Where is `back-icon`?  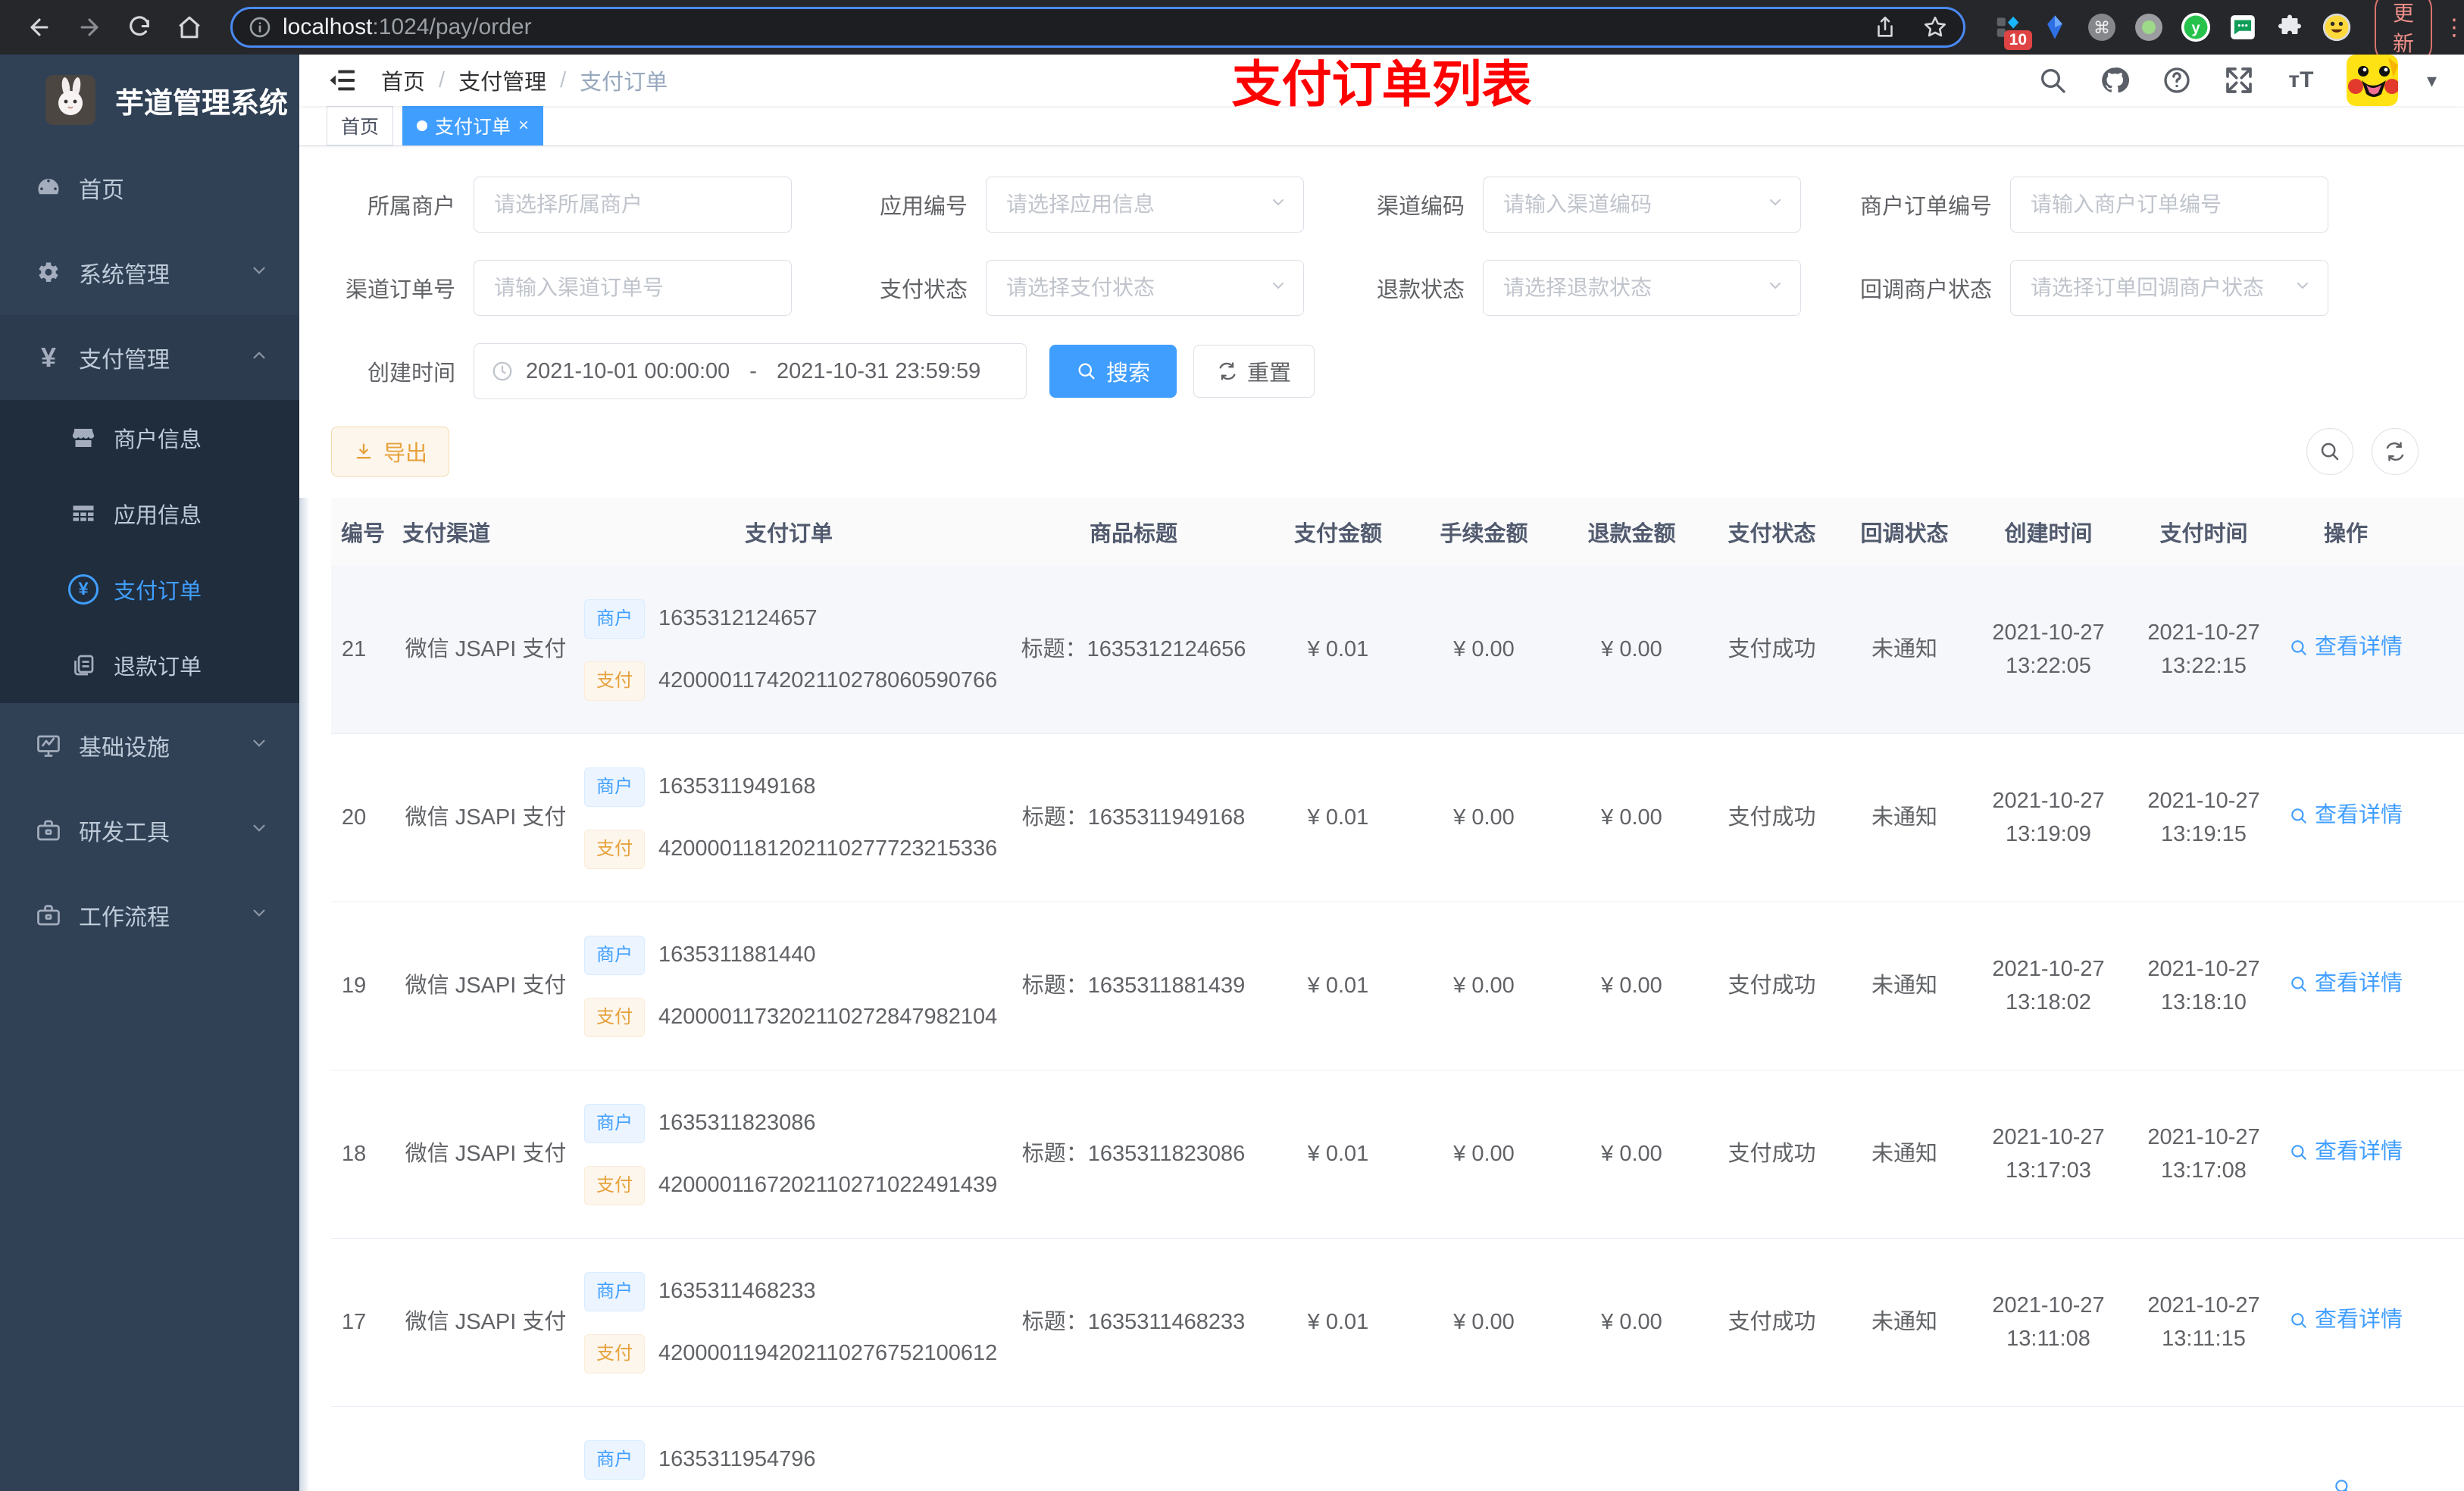 back-icon is located at coordinates (39, 27).